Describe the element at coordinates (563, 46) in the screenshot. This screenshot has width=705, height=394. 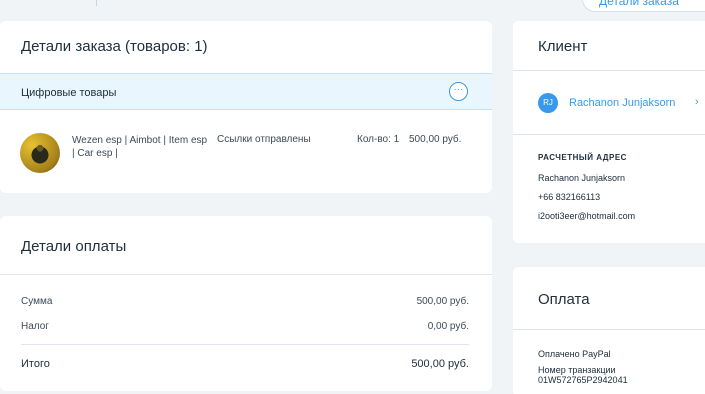
I see `client-title: Клиент` at that location.